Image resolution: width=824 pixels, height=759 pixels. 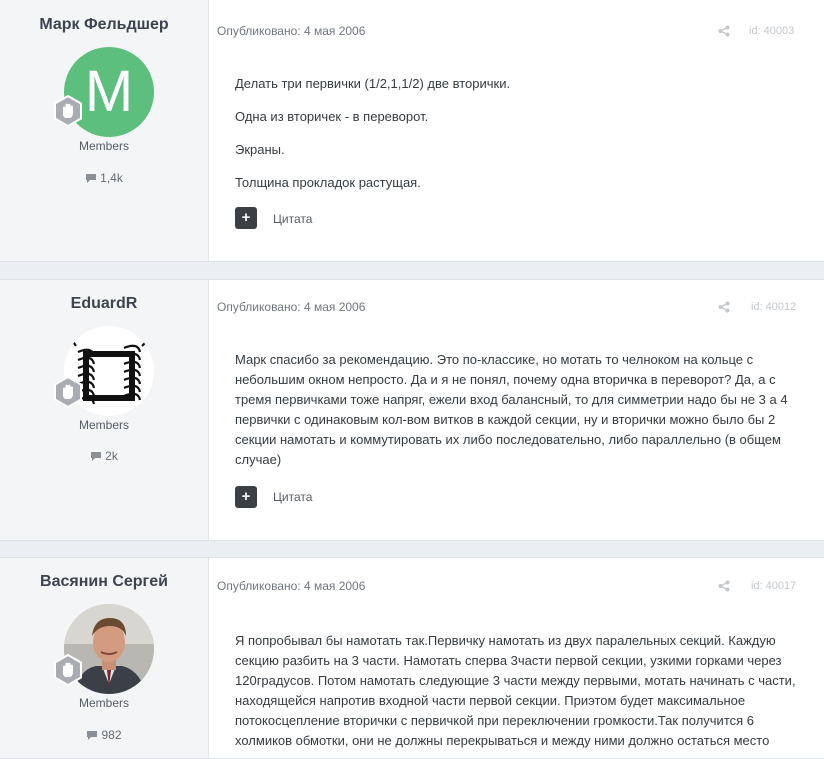 I want to click on post-id: id: 40017, so click(x=773, y=586).